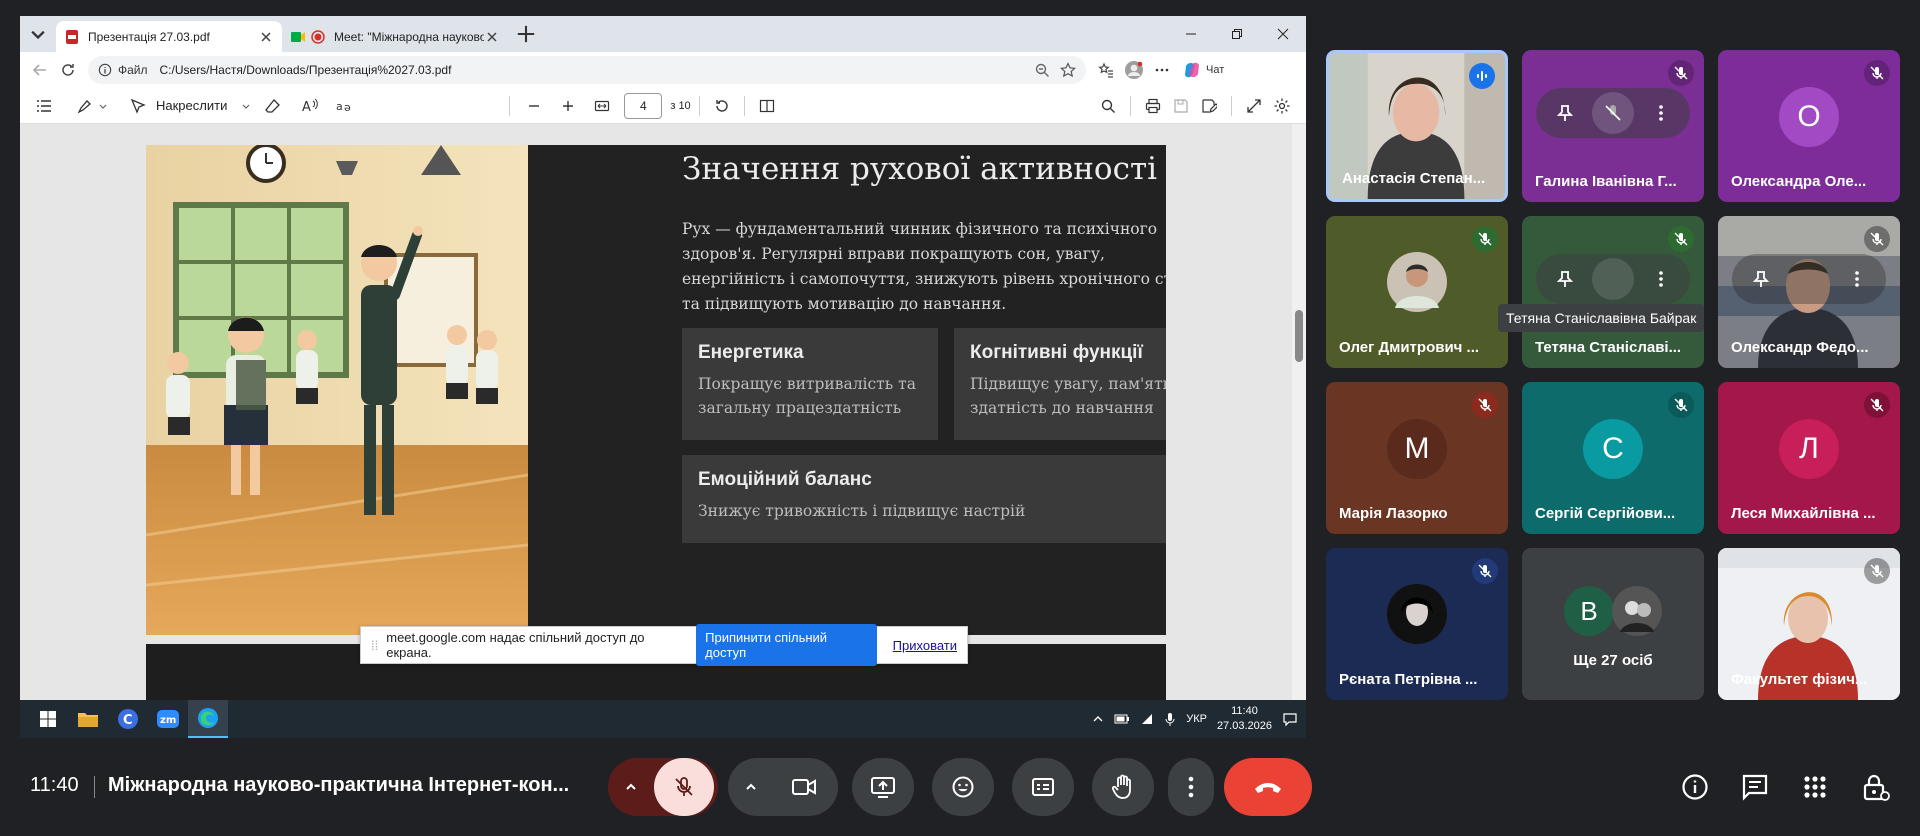 The width and height of the screenshot is (1920, 836). I want to click on new-tab-button, so click(526, 34).